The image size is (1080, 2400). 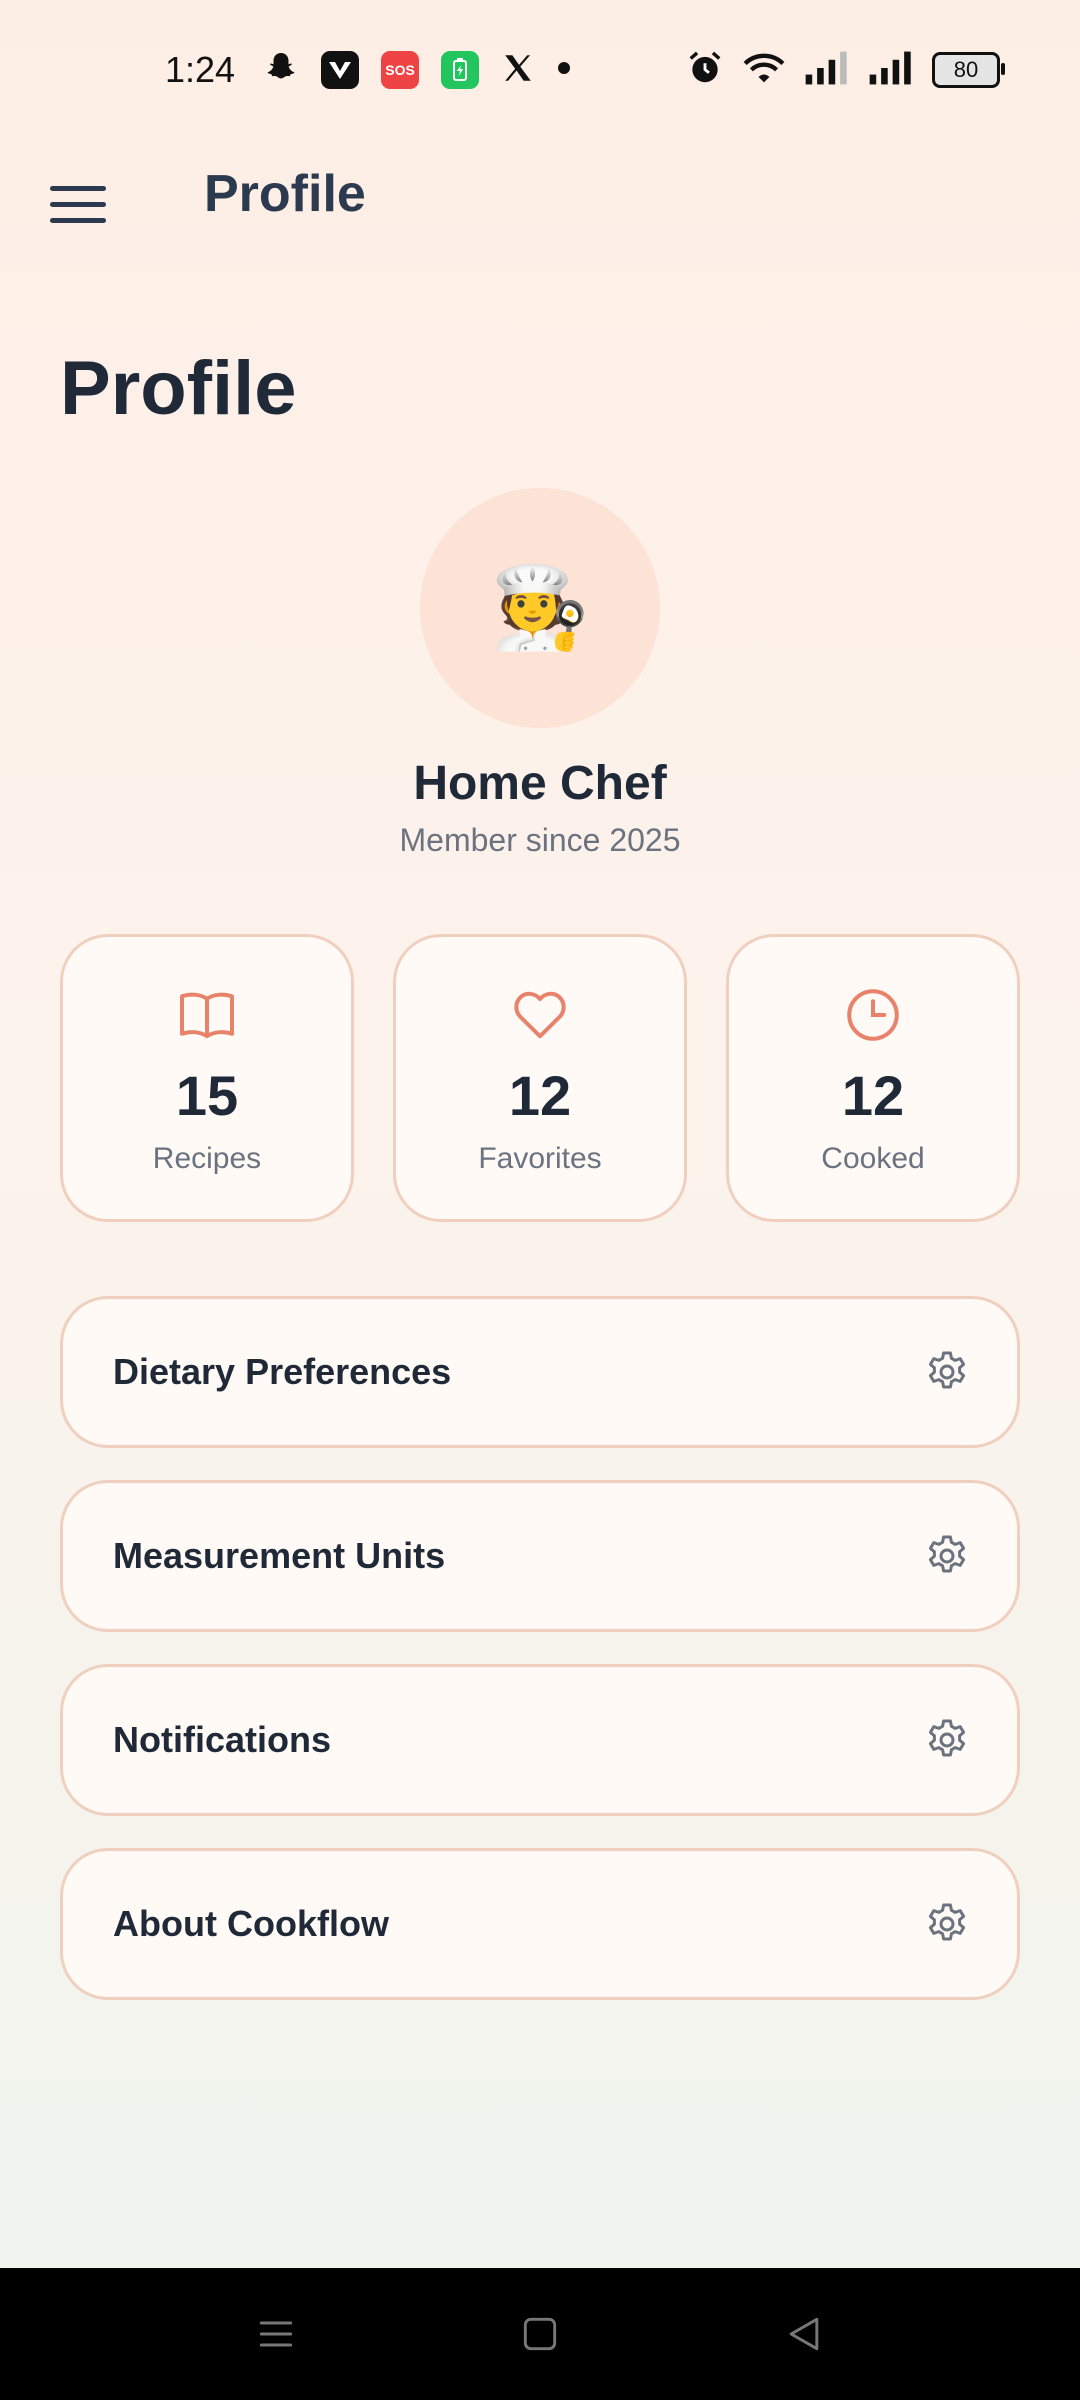 What do you see at coordinates (518, 70) in the screenshot?
I see `x-icon` at bounding box center [518, 70].